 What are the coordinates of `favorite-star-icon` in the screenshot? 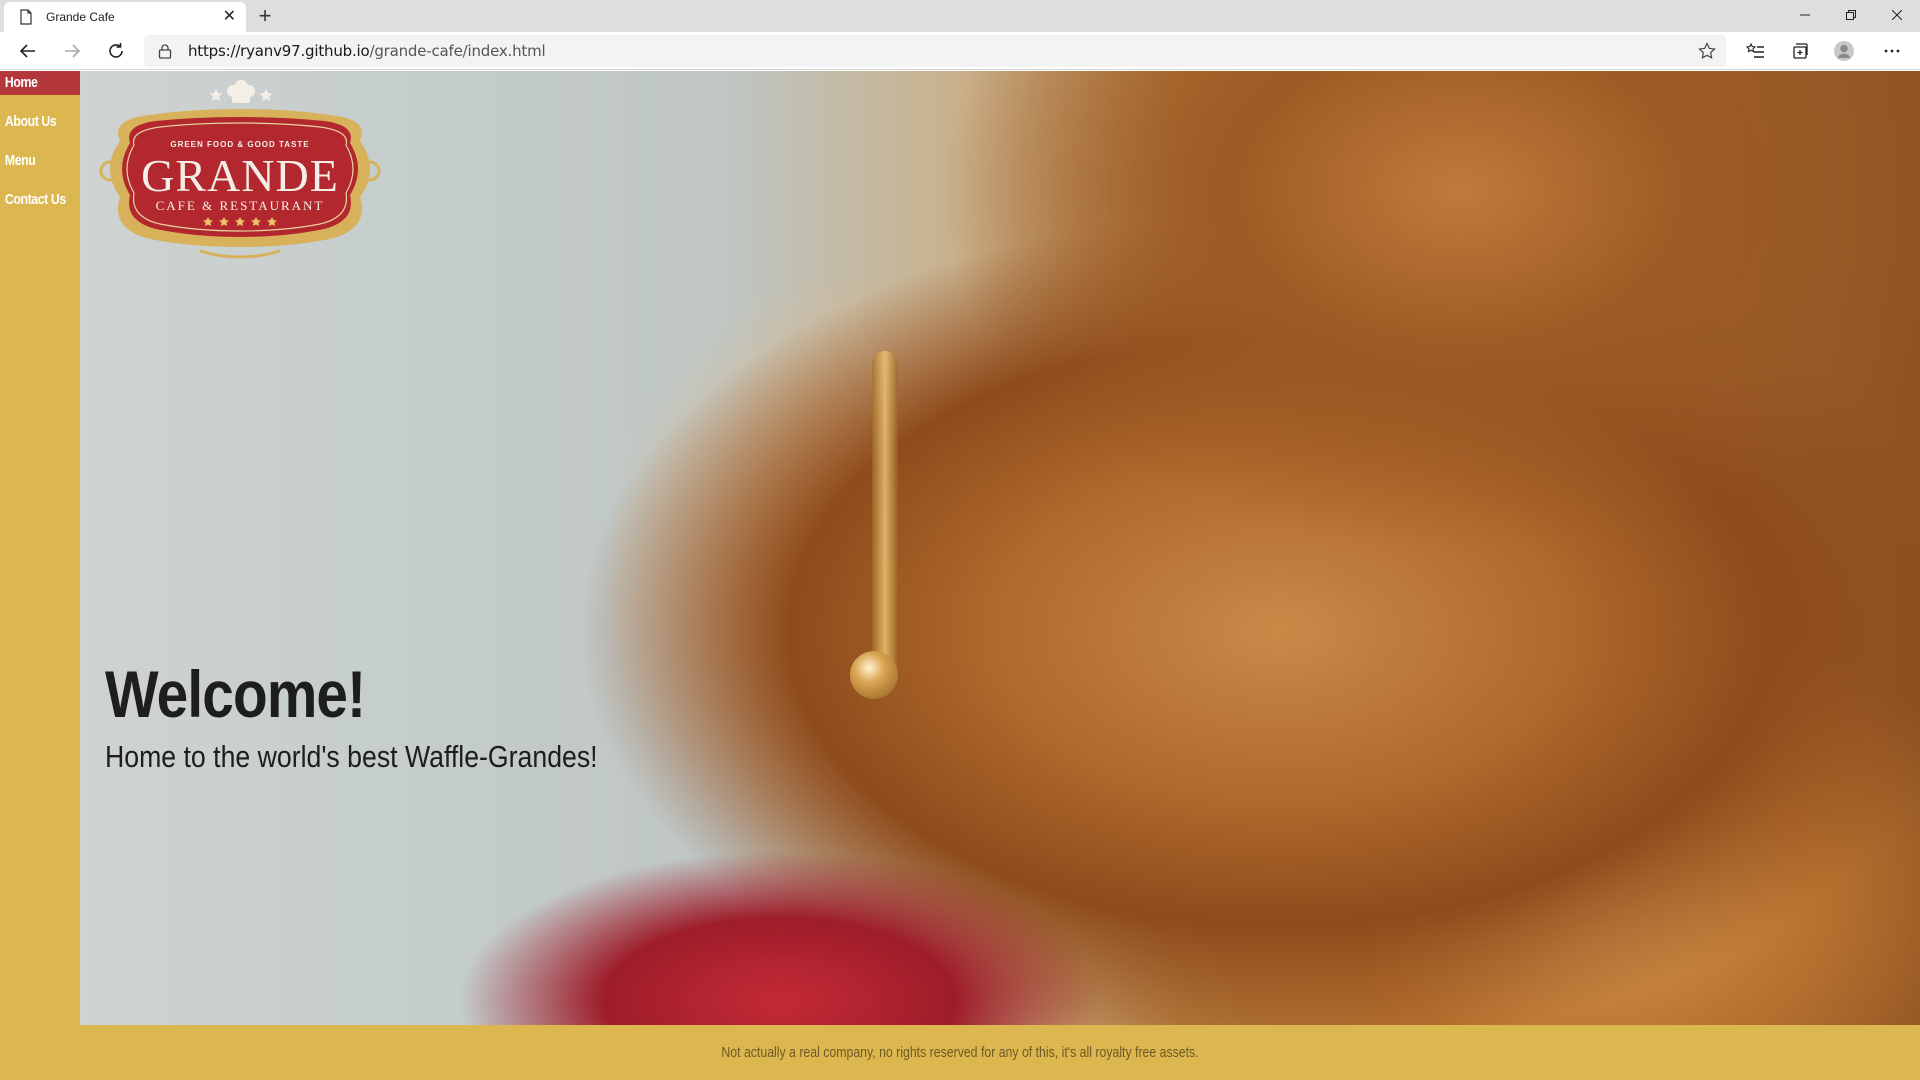 It's located at (1707, 53).